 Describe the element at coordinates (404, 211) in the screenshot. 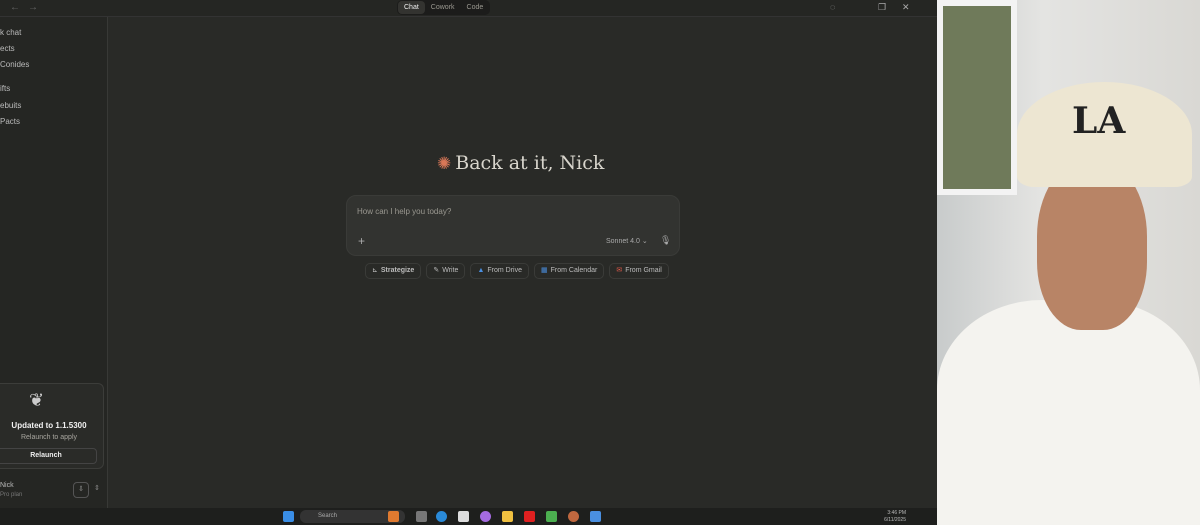

I see `input-placeholder: How can I help you today?` at that location.